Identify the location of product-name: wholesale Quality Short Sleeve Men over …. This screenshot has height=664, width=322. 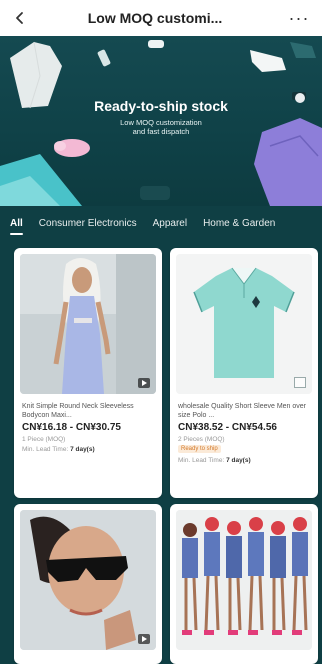
(242, 411).